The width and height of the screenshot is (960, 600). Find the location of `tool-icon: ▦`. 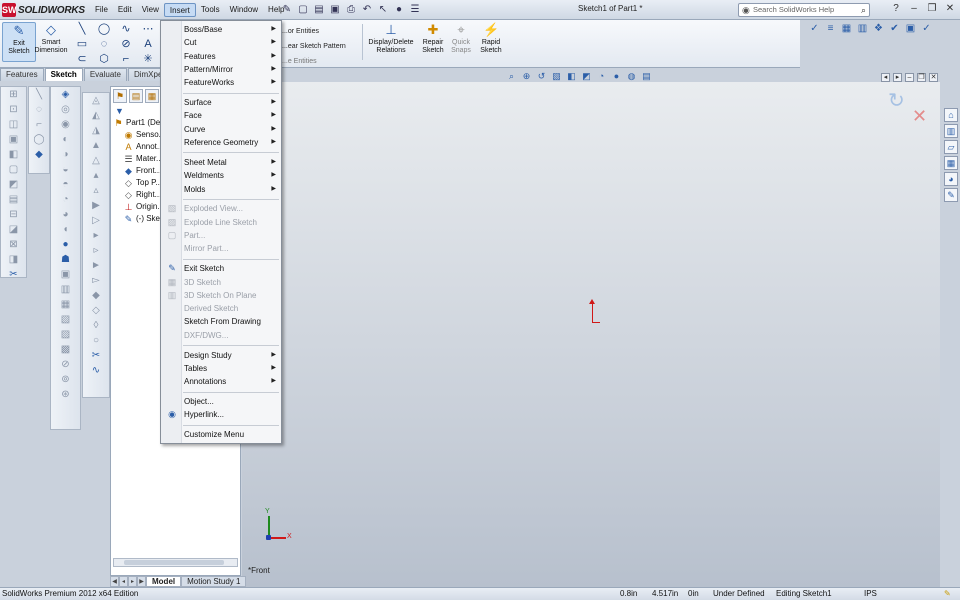

tool-icon: ▦ is located at coordinates (66, 305).